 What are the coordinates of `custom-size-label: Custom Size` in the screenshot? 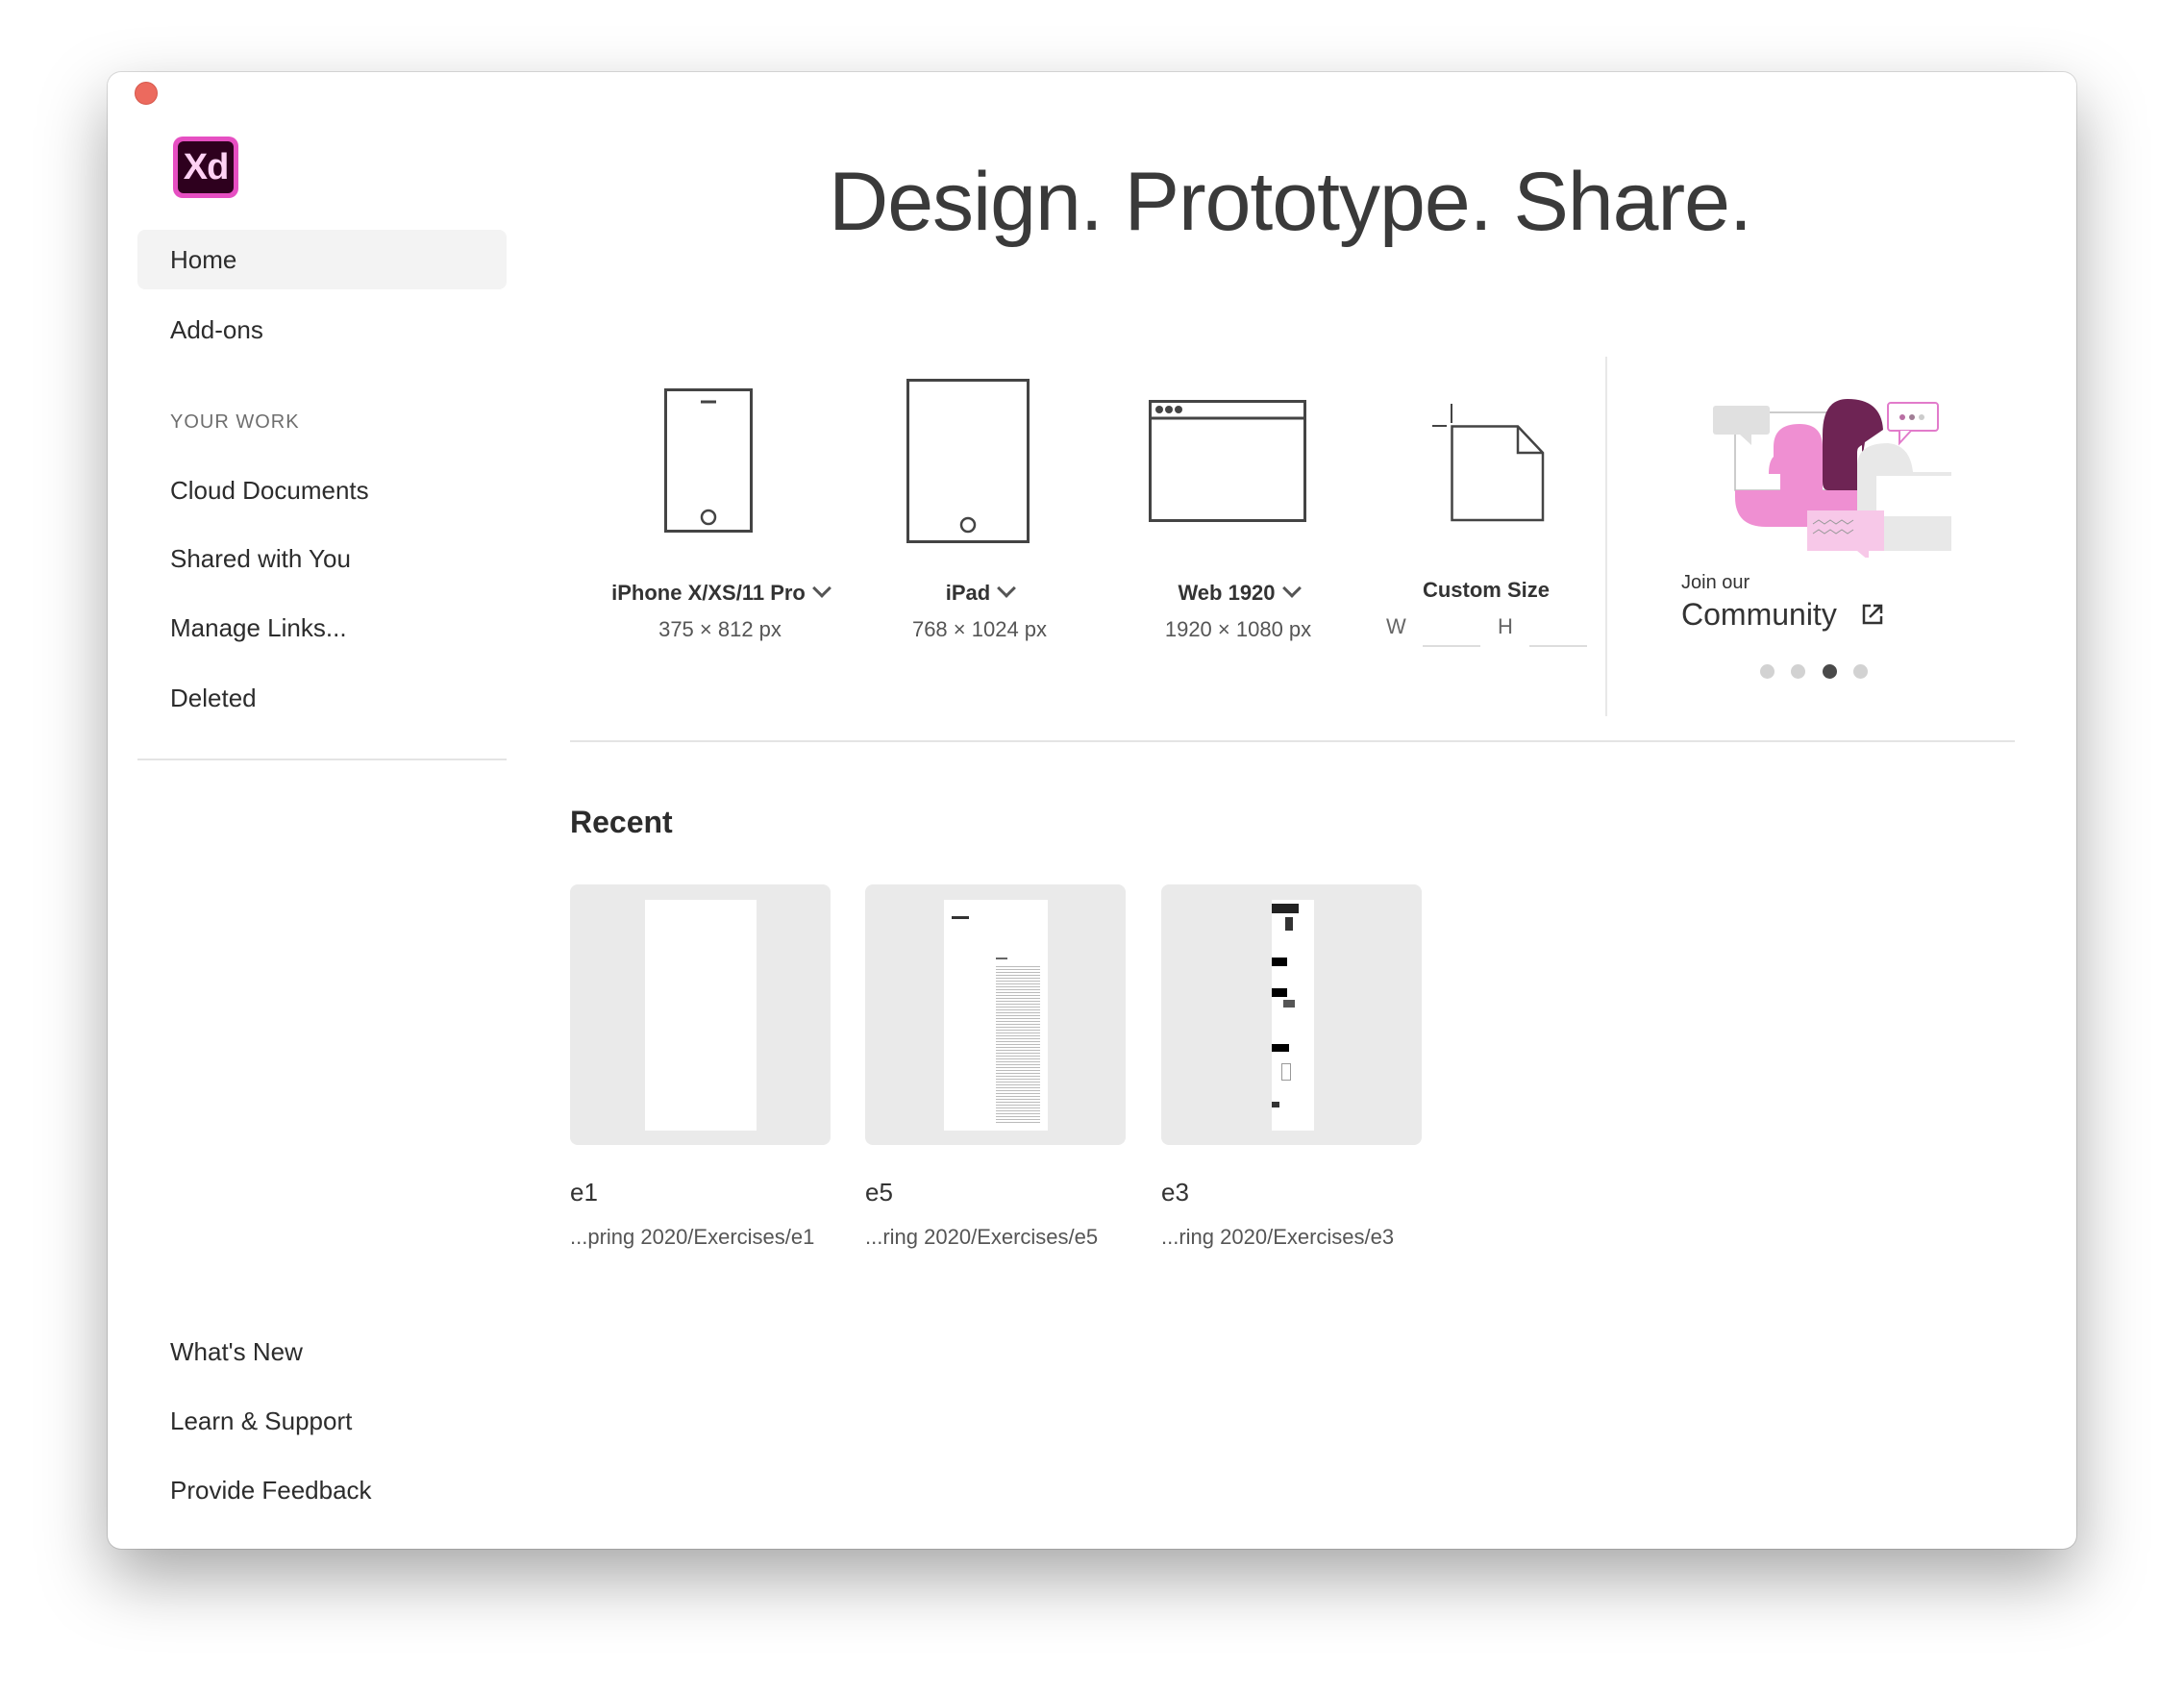 It's located at (1487, 590).